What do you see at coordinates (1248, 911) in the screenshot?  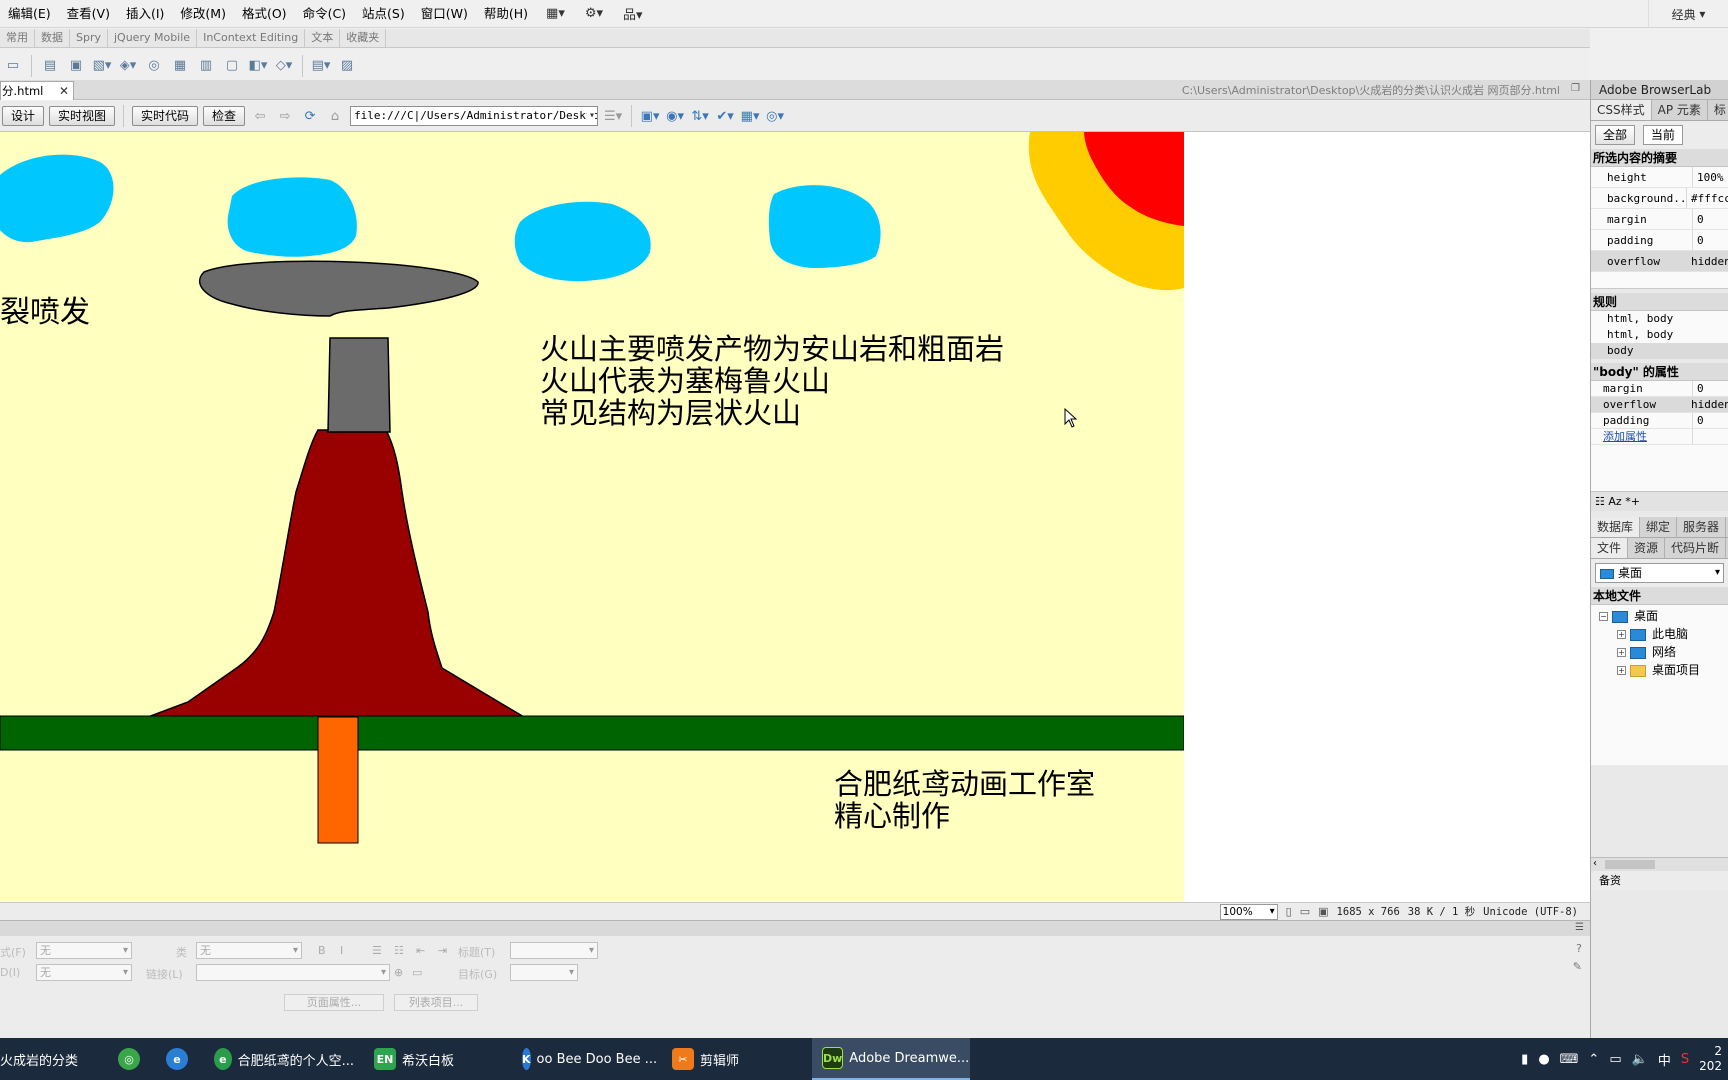 I see `zoom-select: 100%` at bounding box center [1248, 911].